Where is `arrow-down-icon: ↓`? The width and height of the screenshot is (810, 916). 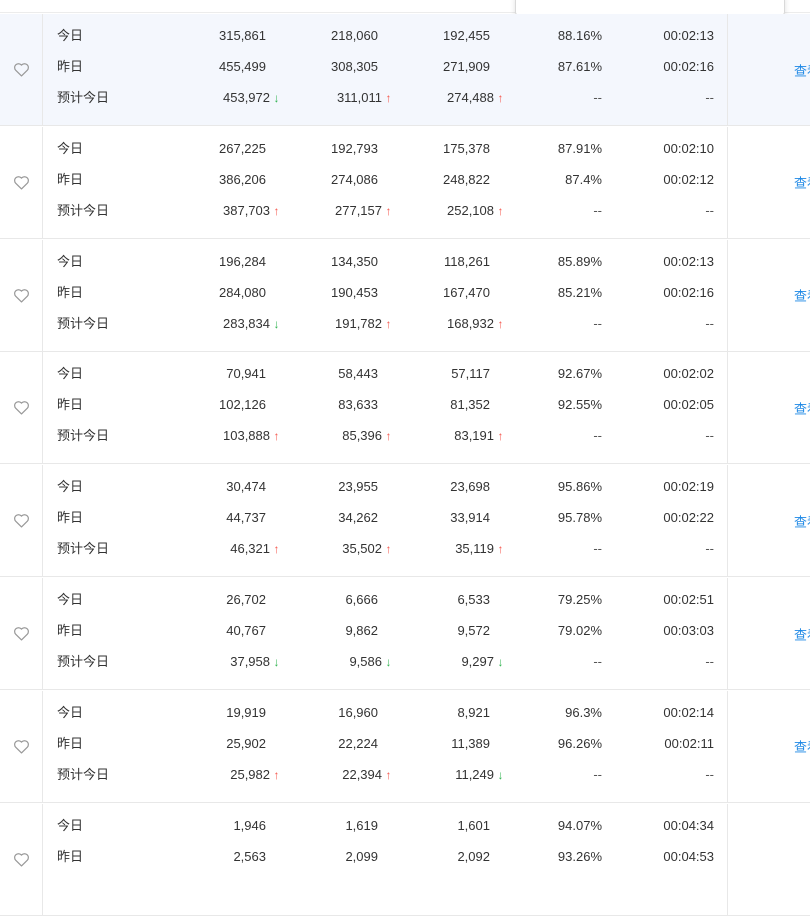
arrow-down-icon: ↓ is located at coordinates (500, 662).